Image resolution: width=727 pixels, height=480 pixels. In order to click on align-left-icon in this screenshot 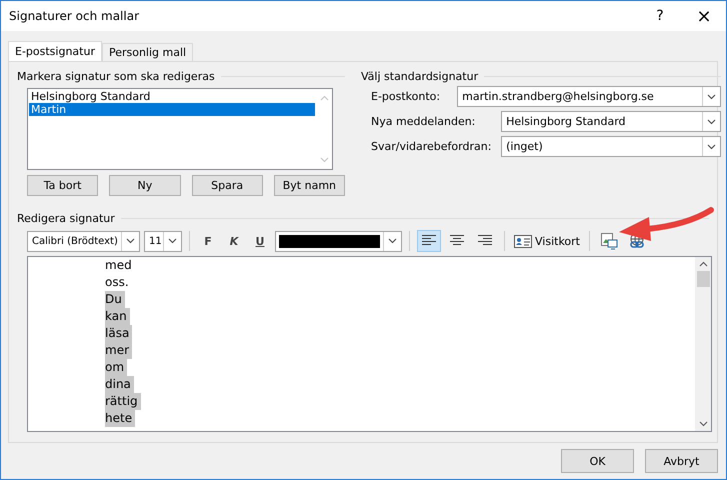, I will do `click(429, 241)`.